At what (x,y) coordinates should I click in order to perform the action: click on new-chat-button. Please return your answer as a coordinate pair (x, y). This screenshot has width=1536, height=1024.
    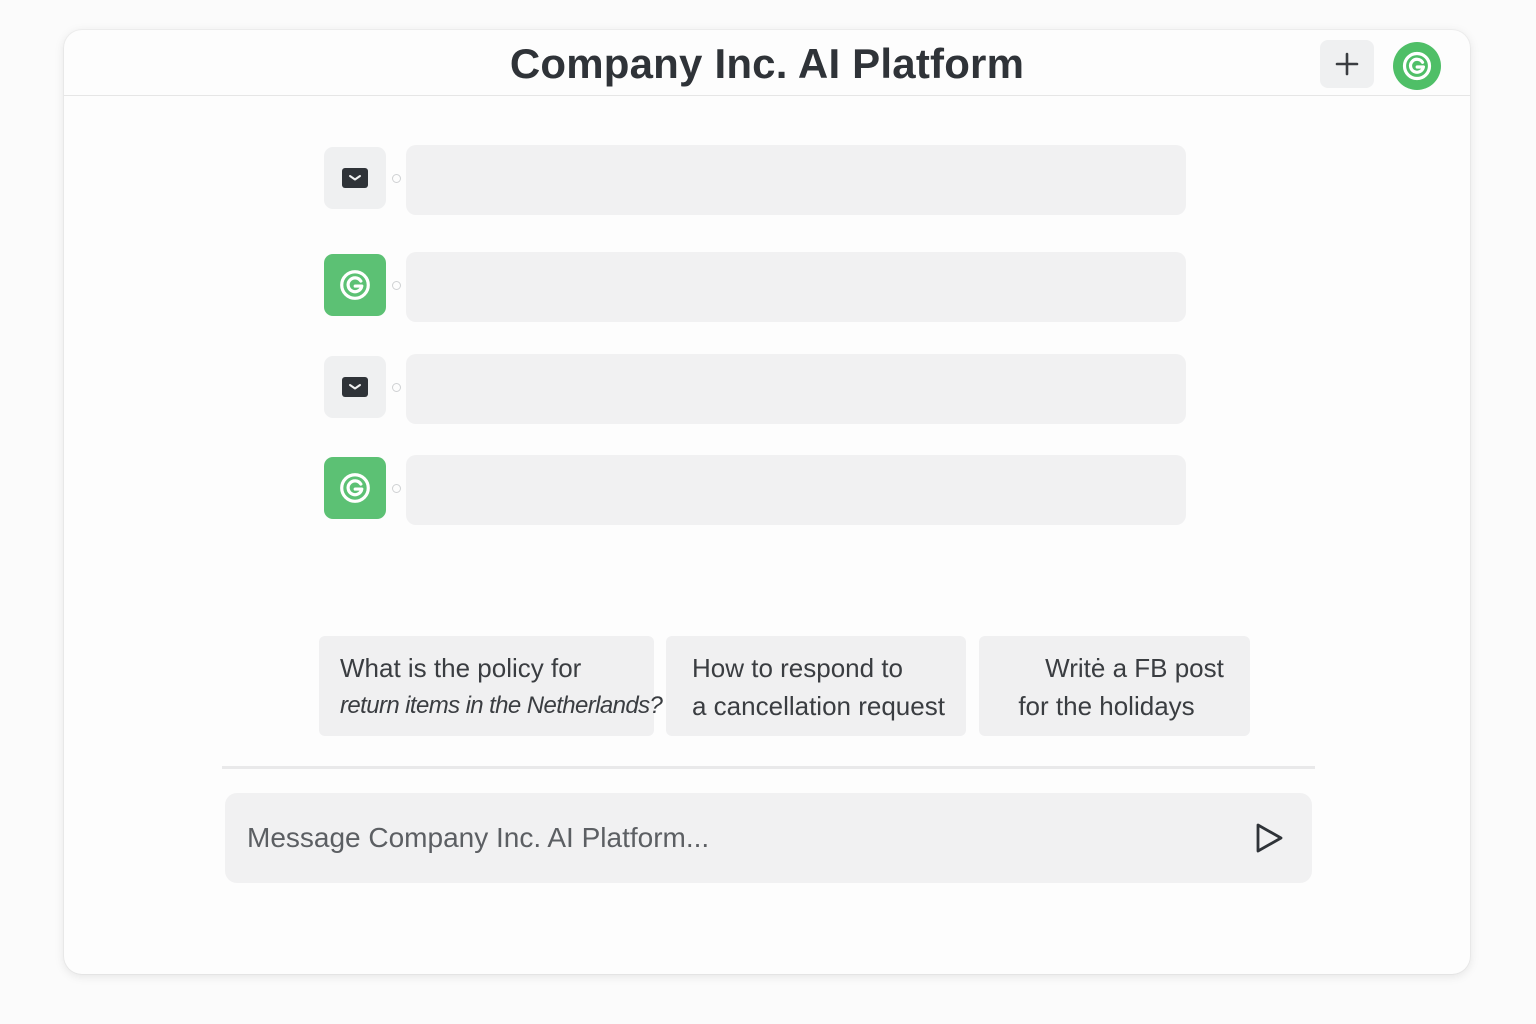
    Looking at the image, I should click on (1347, 64).